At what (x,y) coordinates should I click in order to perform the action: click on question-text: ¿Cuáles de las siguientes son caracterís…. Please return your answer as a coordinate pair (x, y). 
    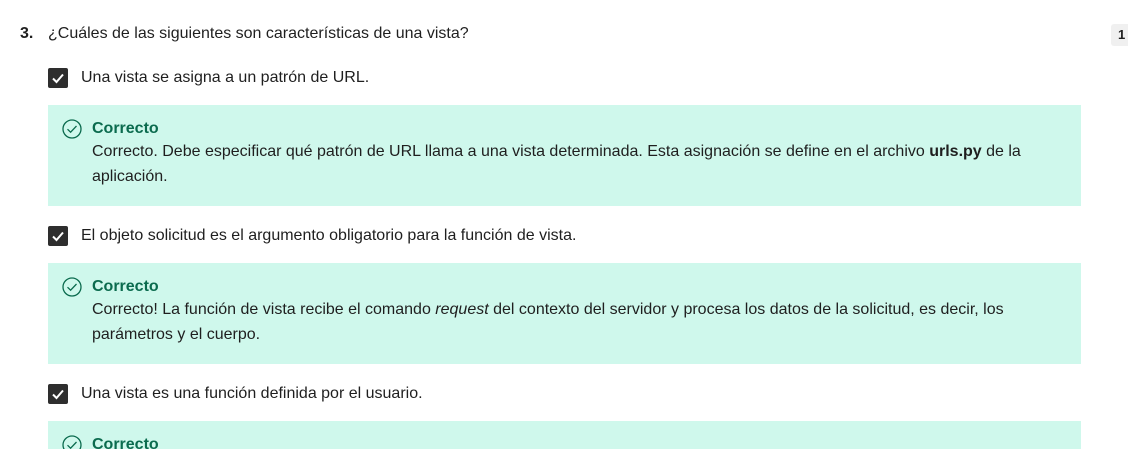
    Looking at the image, I should click on (258, 33).